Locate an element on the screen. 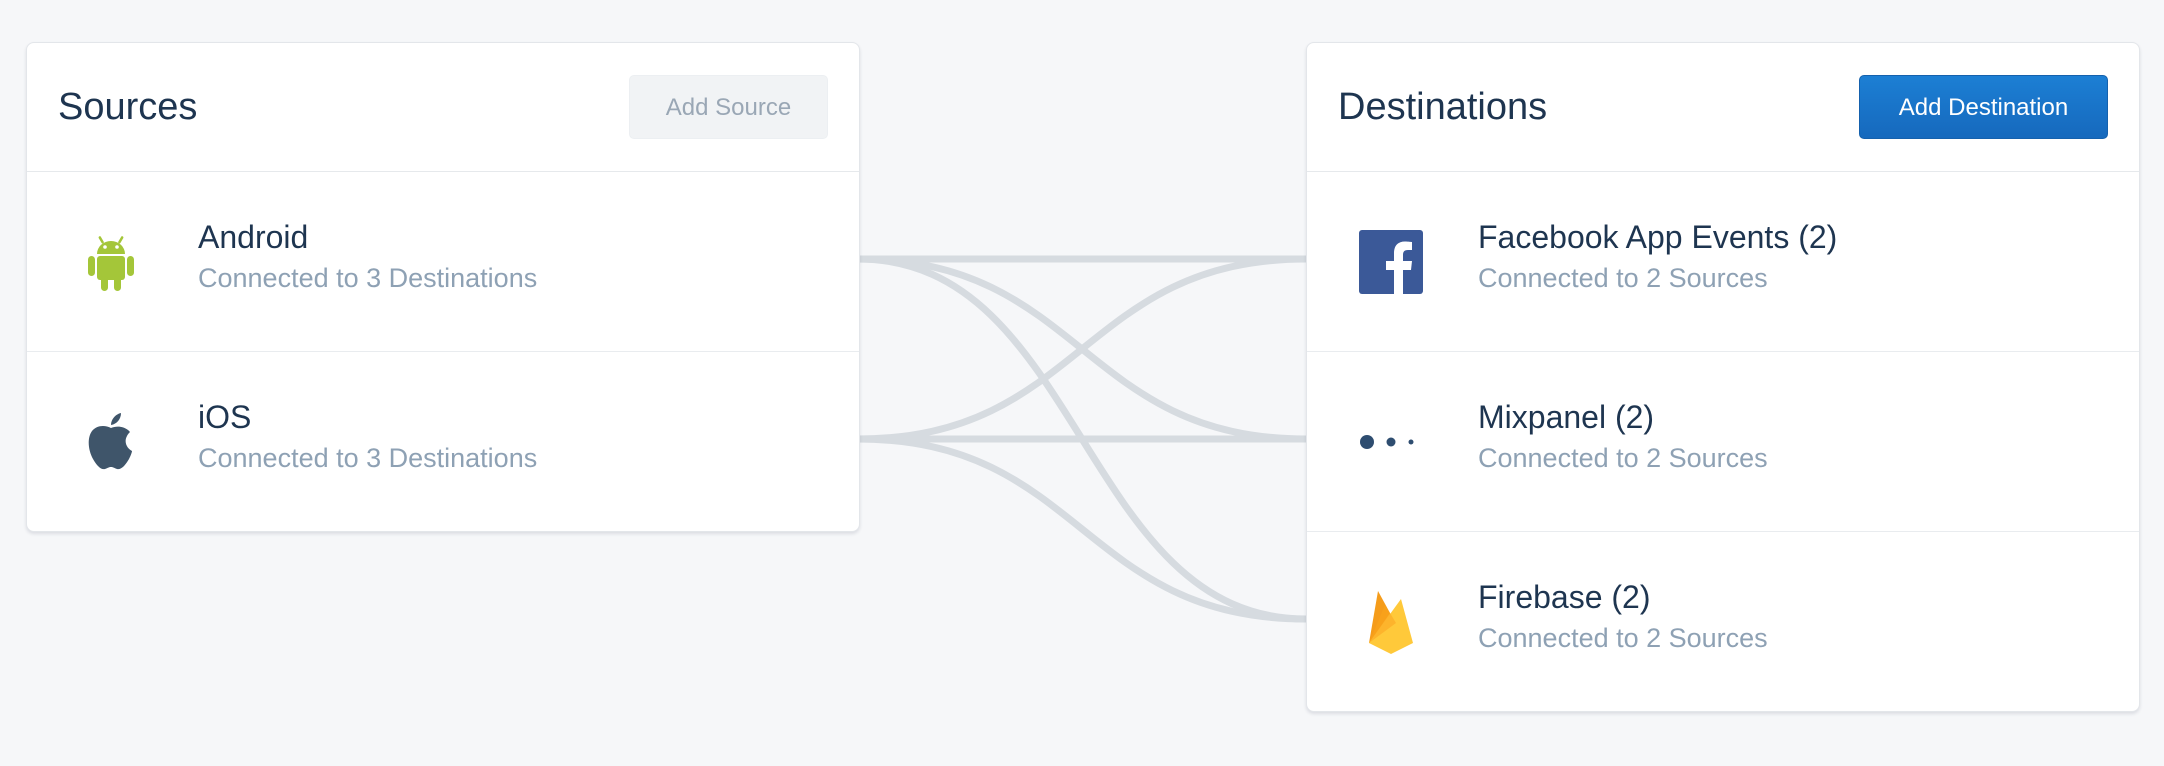 The height and width of the screenshot is (766, 2164). destinations-header: Destinations Add Destination is located at coordinates (1723, 107).